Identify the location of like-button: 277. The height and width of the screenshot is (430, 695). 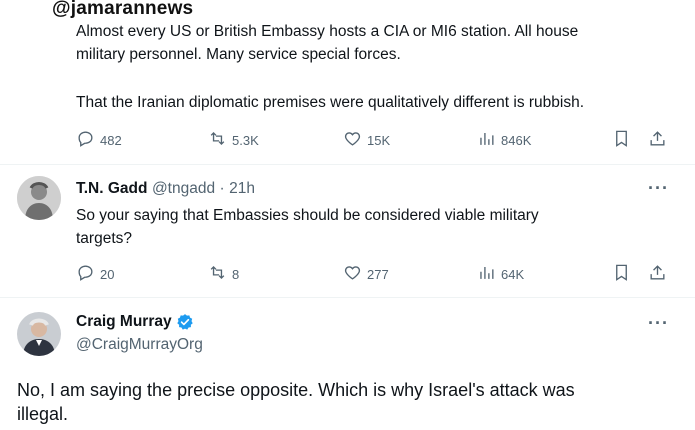
(366, 274).